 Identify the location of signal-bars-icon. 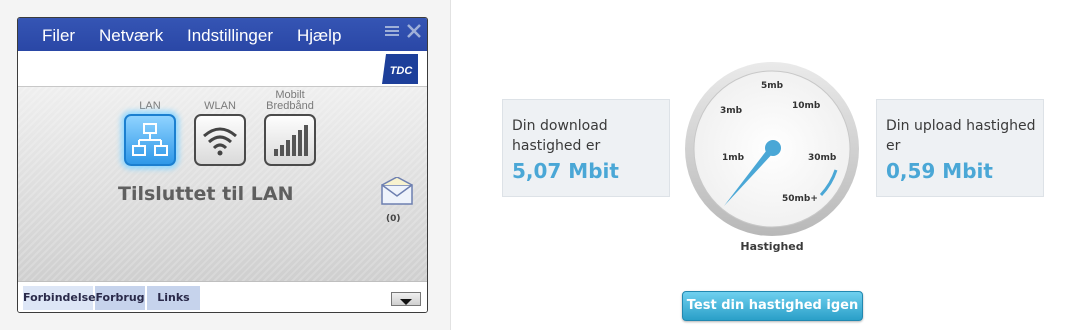
(291, 140).